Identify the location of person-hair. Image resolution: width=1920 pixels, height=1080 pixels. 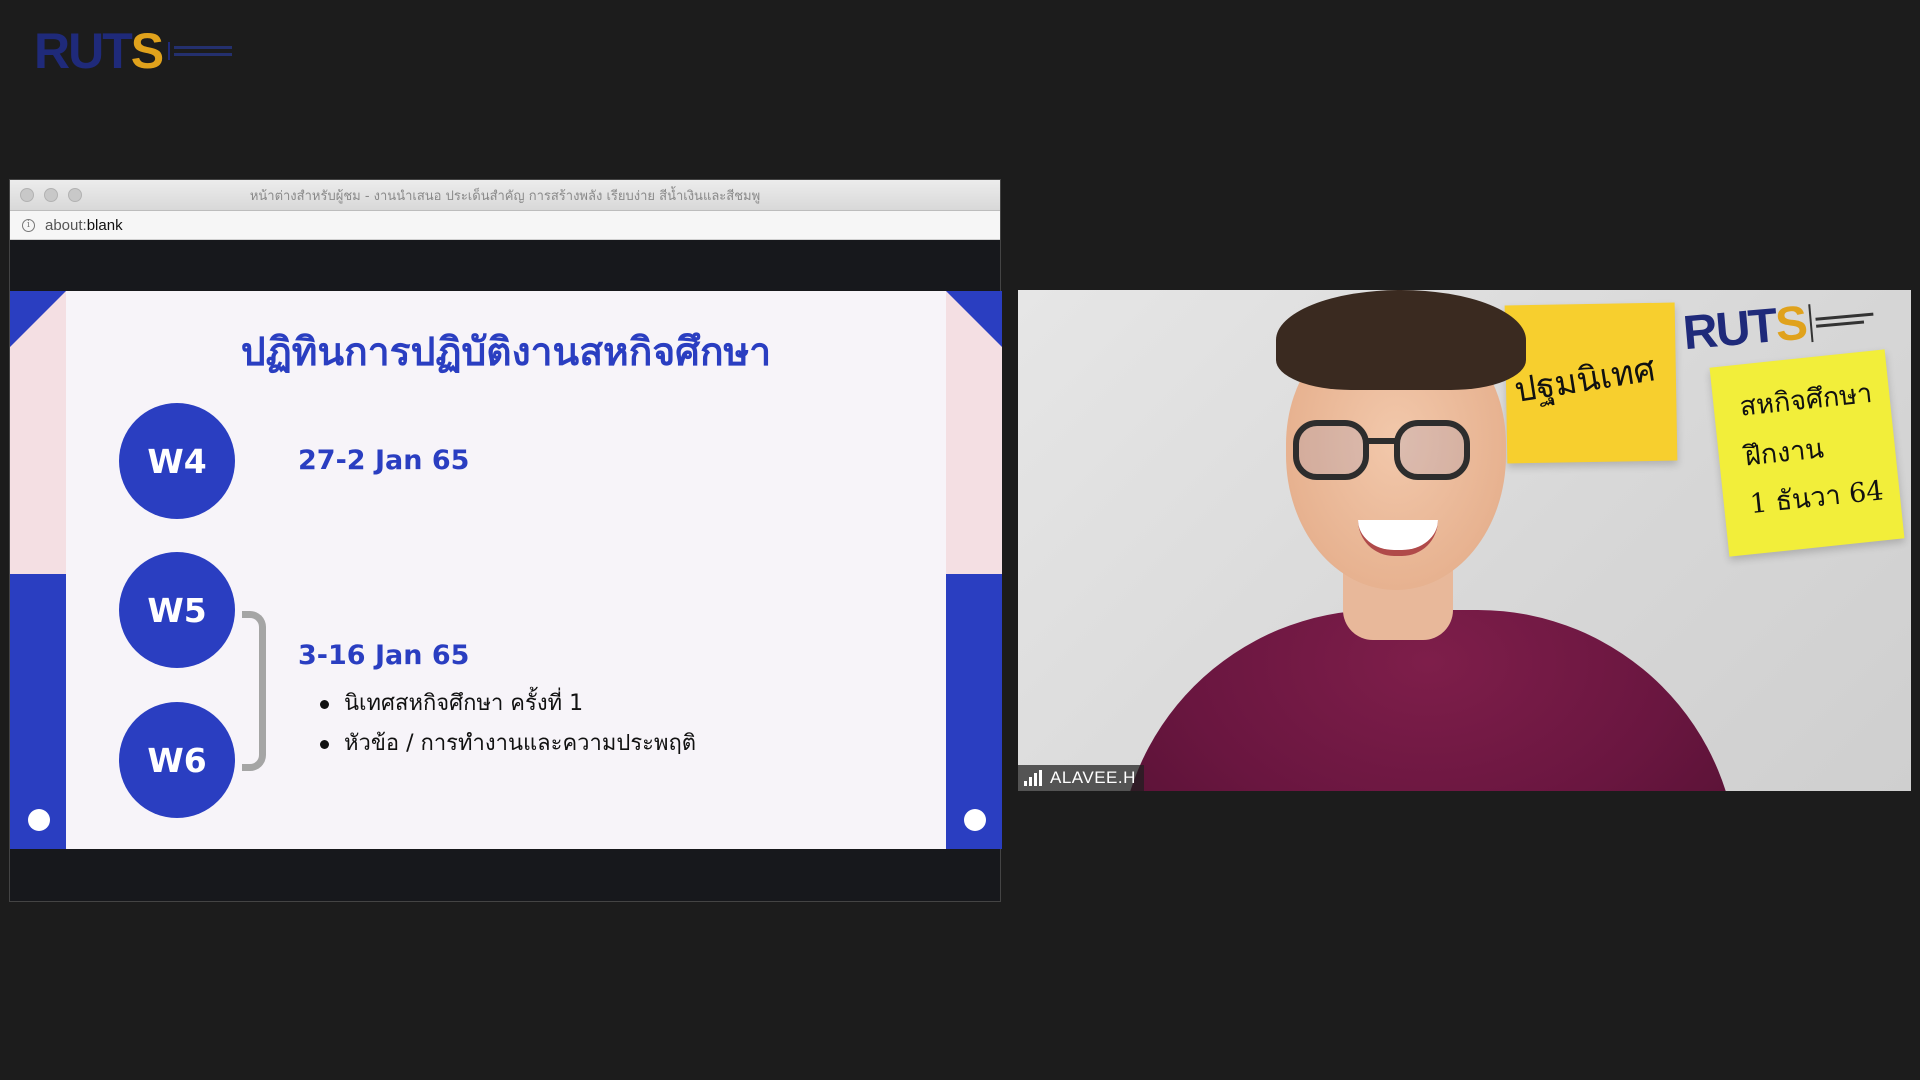
(1401, 340).